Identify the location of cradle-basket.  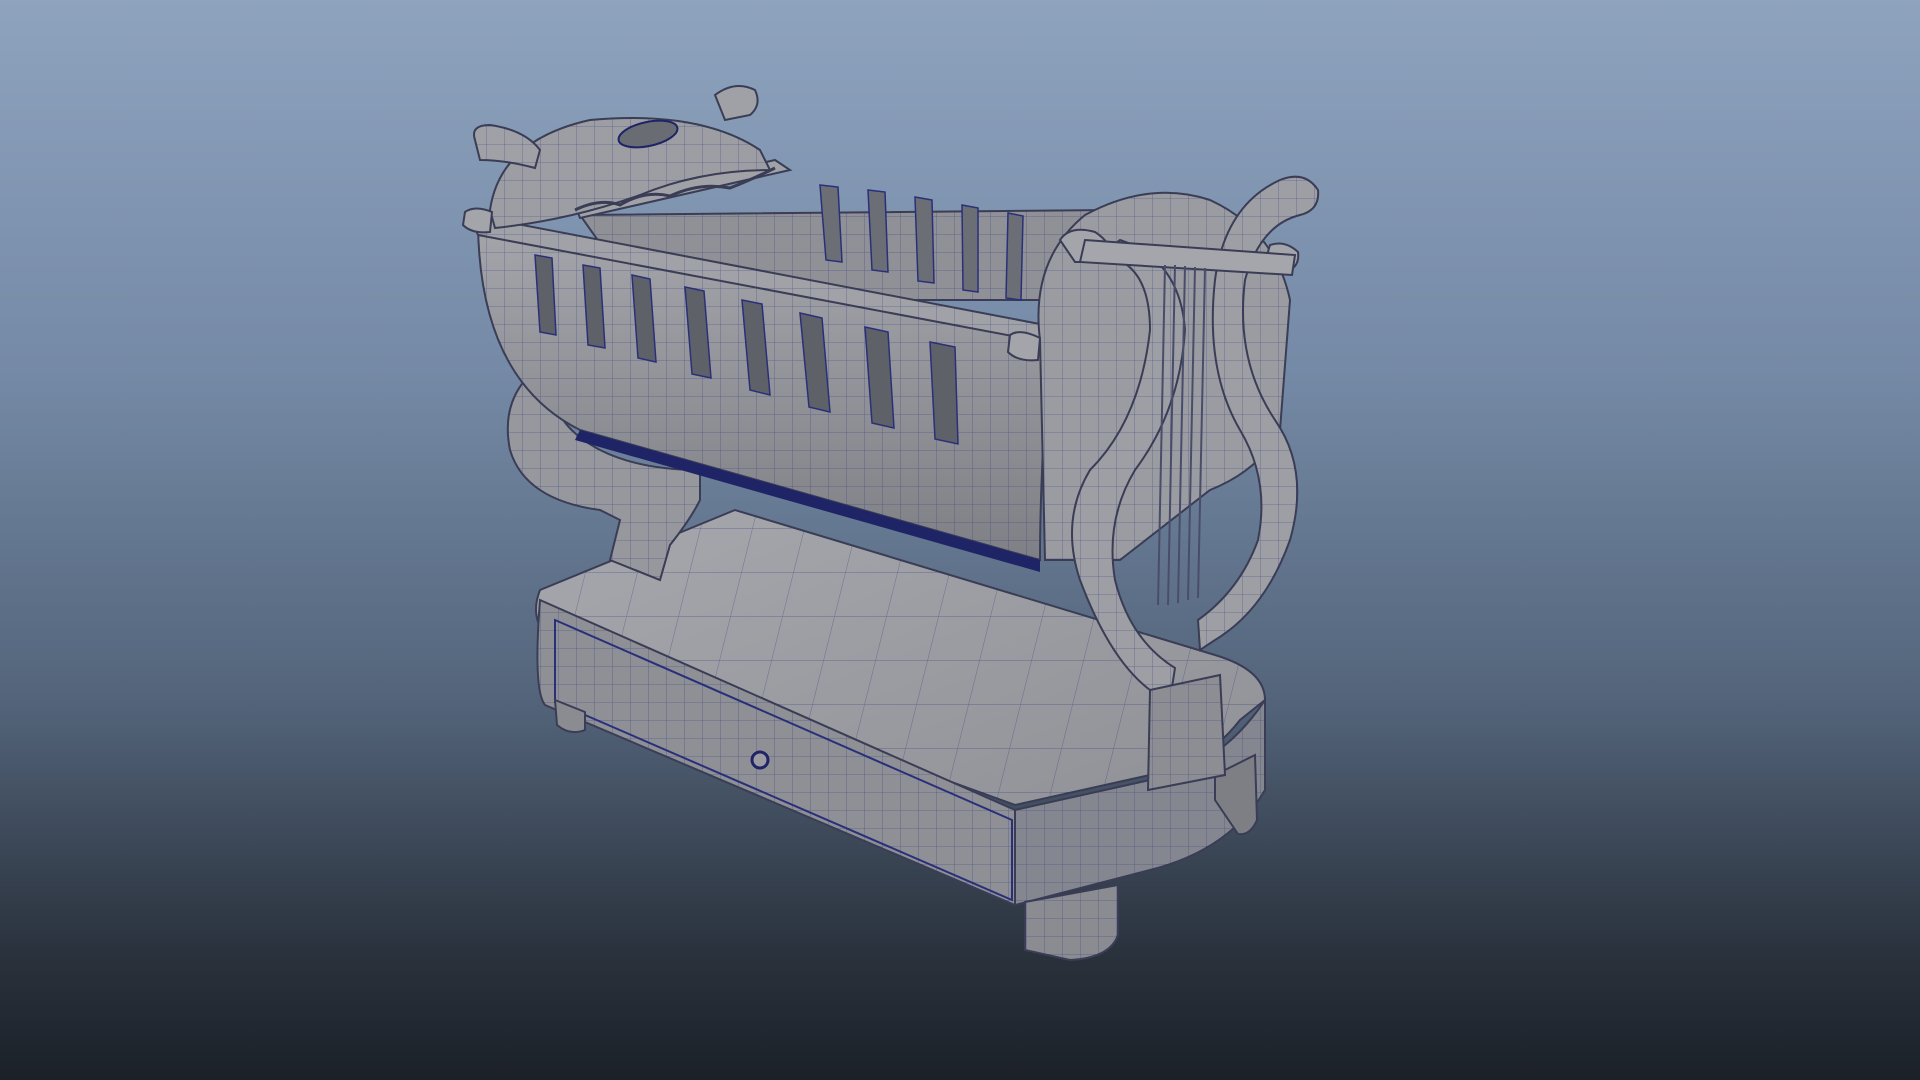
(790, 365).